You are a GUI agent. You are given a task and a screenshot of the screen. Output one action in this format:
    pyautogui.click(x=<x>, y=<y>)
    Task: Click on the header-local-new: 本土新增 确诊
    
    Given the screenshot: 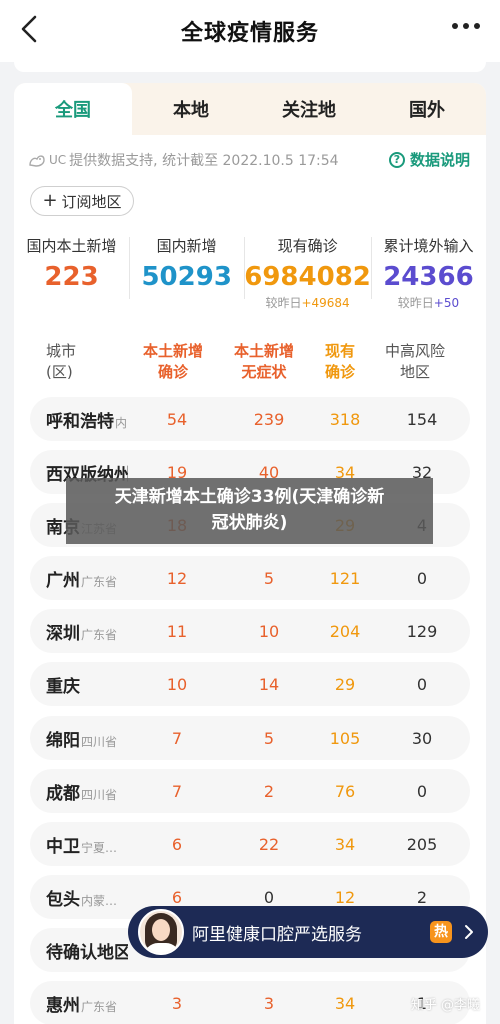 What is the action you would take?
    pyautogui.click(x=173, y=365)
    